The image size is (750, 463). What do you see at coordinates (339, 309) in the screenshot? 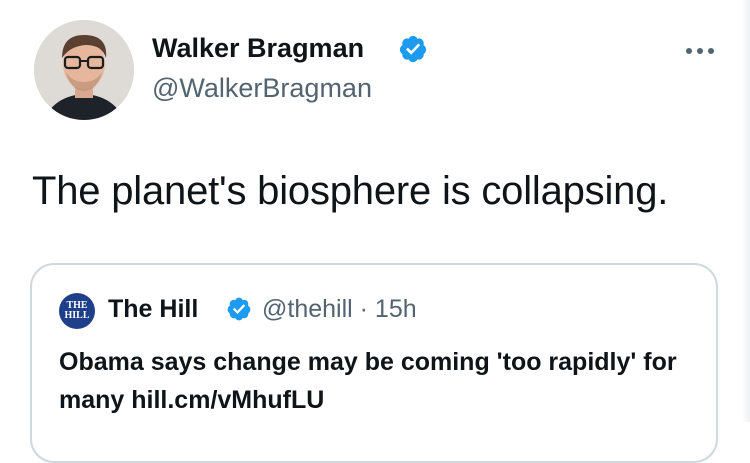
I see `quoted-handle-time: @thehill · 15h` at bounding box center [339, 309].